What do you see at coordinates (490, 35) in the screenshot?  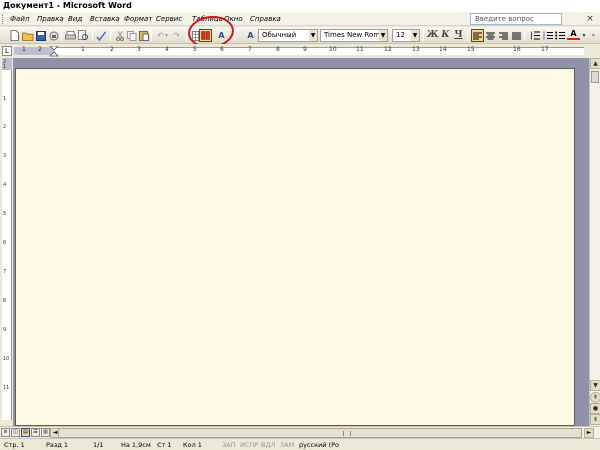 I see `align-center-button` at bounding box center [490, 35].